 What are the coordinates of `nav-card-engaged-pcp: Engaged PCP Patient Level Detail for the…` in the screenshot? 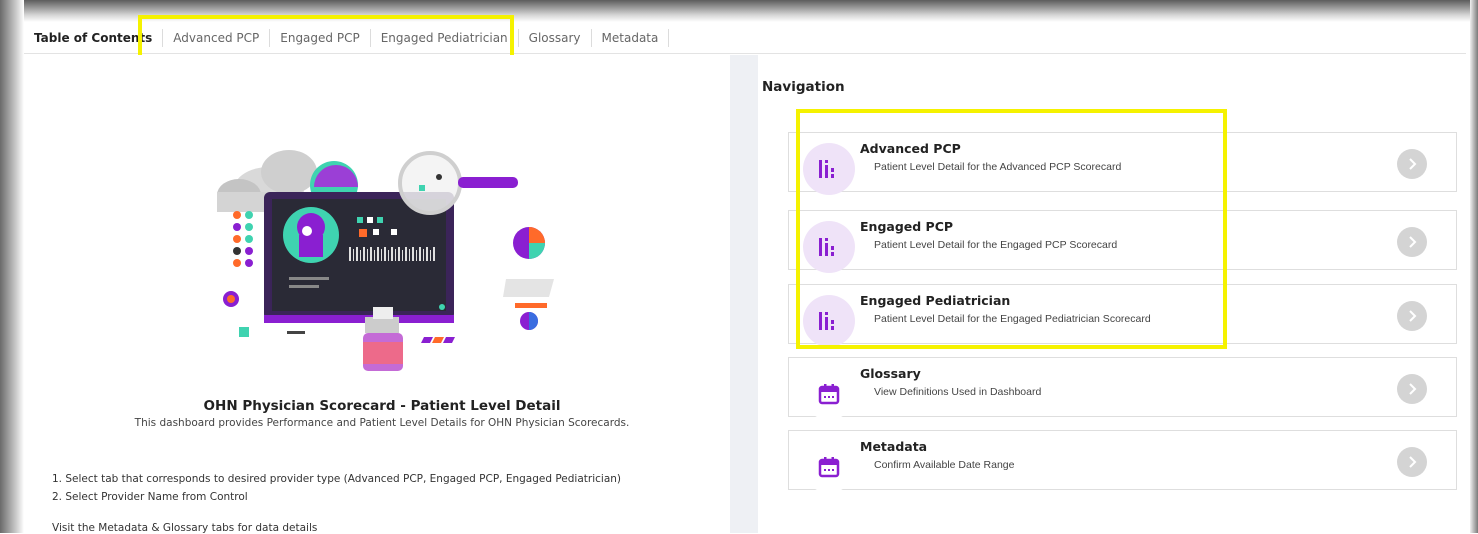 It's located at (1122, 241).